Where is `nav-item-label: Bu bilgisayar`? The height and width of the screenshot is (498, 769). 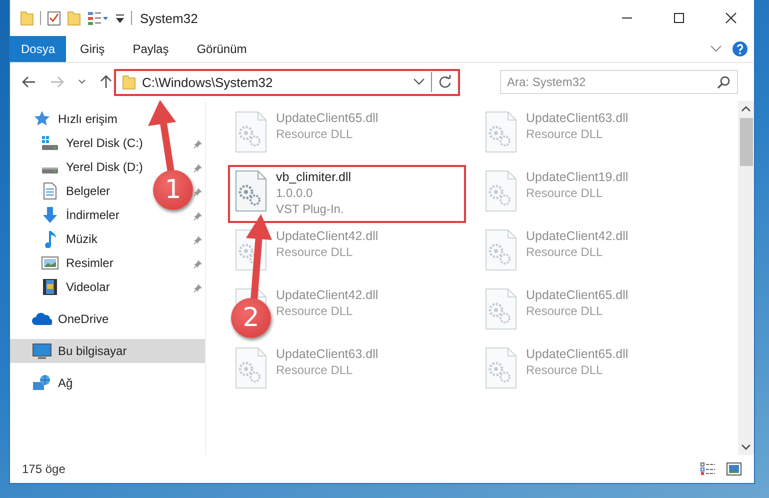
nav-item-label: Bu bilgisayar is located at coordinates (93, 351).